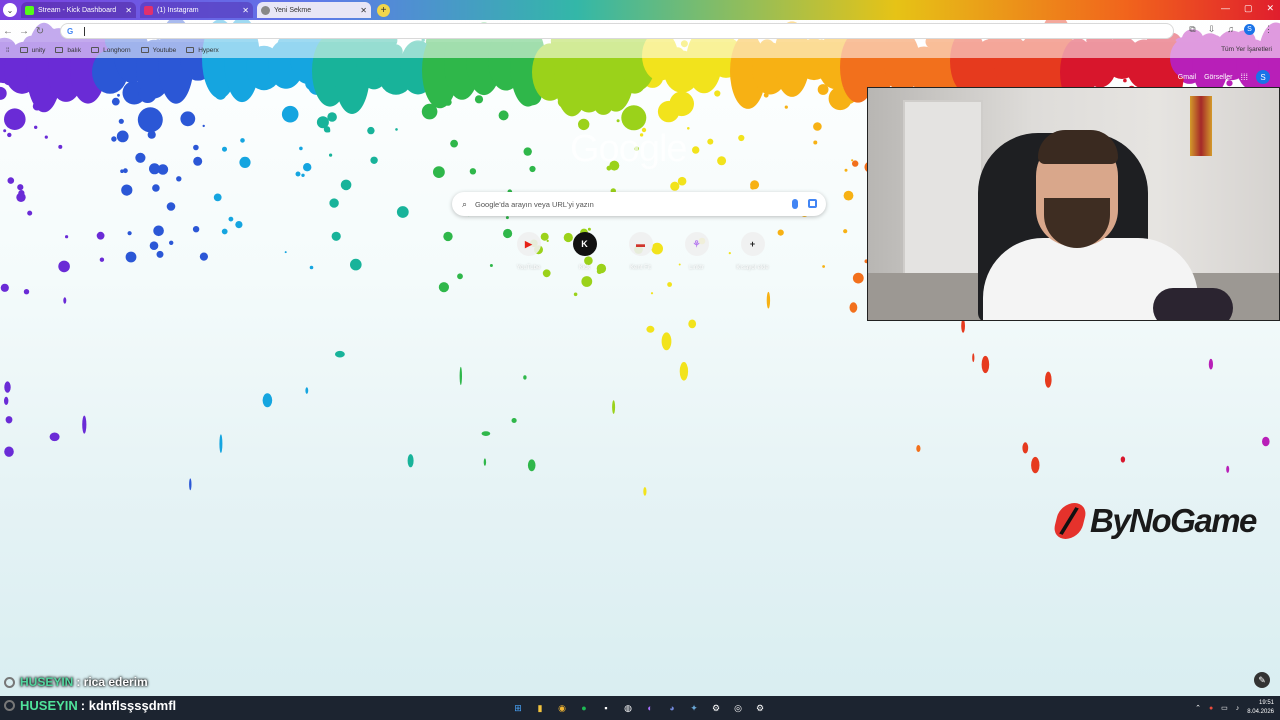 The width and height of the screenshot is (1280, 720). I want to click on shortcut-label: Kick, so click(584, 268).